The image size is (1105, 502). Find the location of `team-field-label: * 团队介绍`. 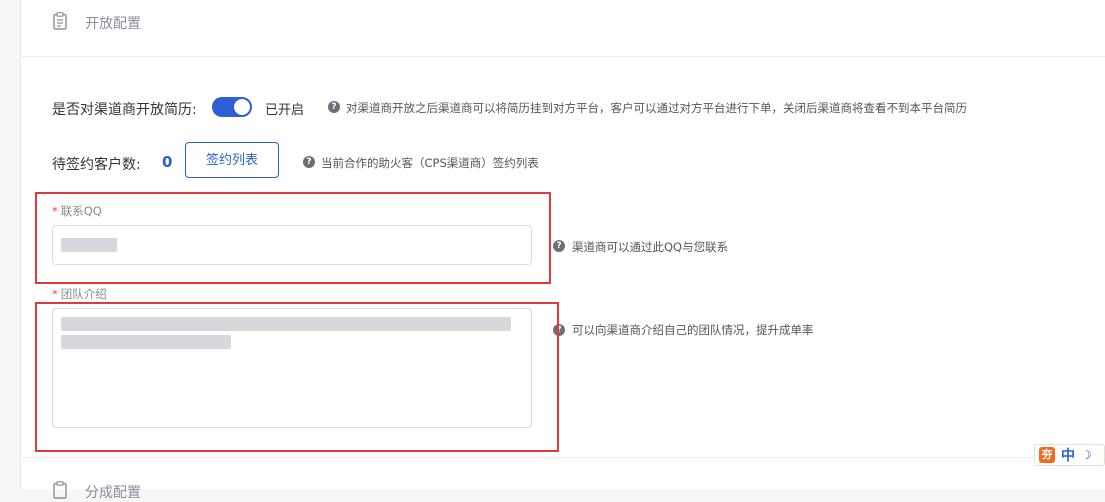

team-field-label: * 团队介绍 is located at coordinates (79, 294).